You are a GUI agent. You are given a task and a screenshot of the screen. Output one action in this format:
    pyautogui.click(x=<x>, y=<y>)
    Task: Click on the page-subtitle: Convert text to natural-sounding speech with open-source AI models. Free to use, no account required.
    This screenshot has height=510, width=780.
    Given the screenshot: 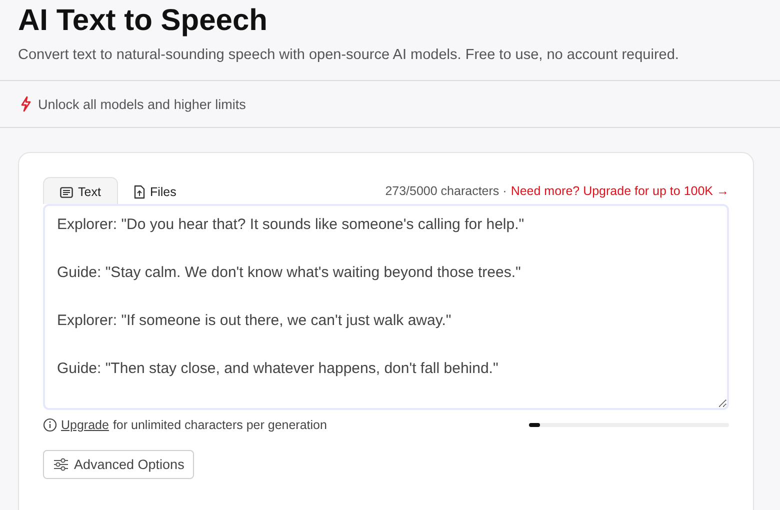 What is the action you would take?
    pyautogui.click(x=349, y=55)
    